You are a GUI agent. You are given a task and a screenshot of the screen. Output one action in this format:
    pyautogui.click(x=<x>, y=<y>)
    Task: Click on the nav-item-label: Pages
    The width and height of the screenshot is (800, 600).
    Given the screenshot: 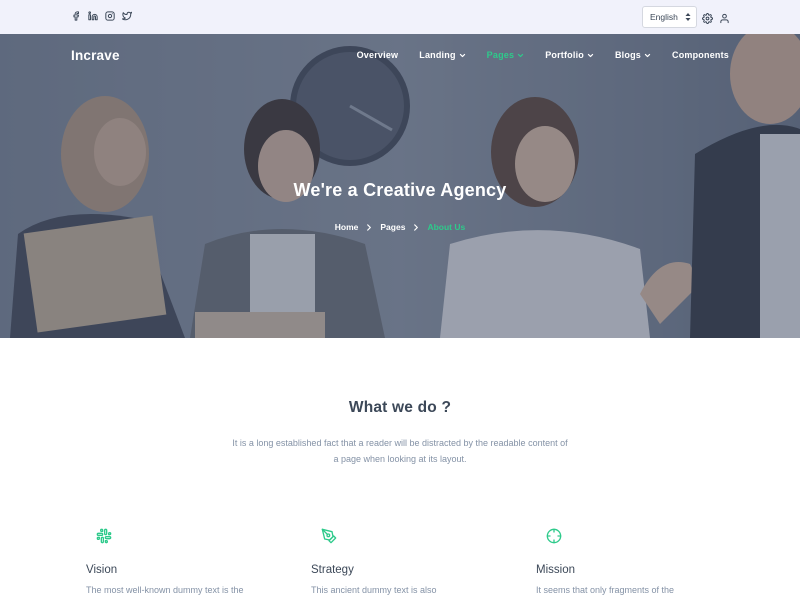 What is the action you would take?
    pyautogui.click(x=500, y=55)
    